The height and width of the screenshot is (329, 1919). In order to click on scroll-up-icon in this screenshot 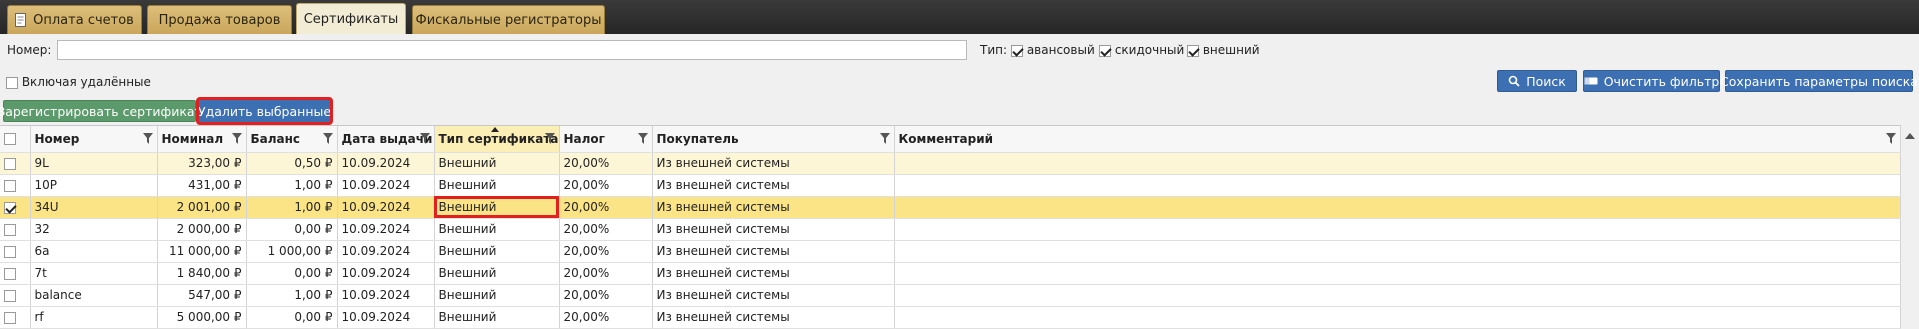, I will do `click(1910, 136)`.